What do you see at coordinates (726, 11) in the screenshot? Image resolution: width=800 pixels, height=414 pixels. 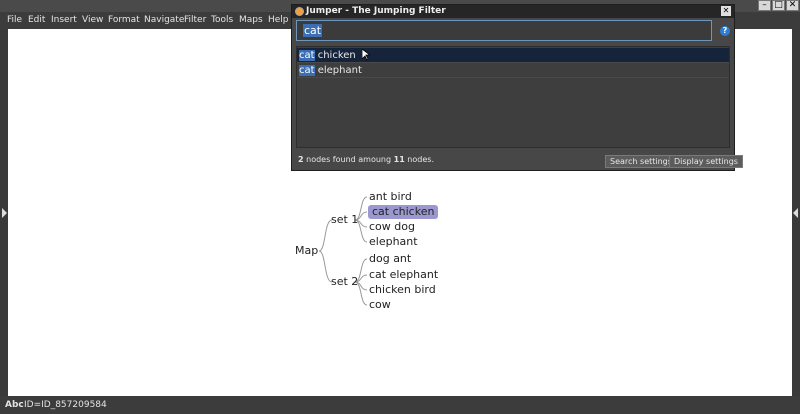 I see `close-icon: ✕` at bounding box center [726, 11].